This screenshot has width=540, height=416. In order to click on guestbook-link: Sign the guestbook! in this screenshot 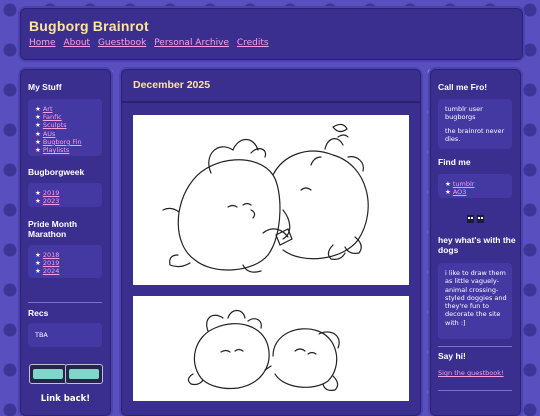, I will do `click(471, 373)`.